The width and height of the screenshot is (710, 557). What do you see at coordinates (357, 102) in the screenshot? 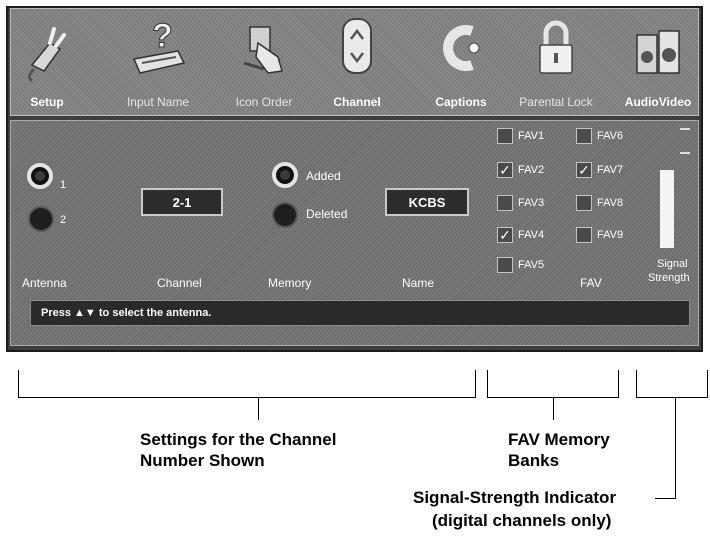
I see `menu-label: Channel` at bounding box center [357, 102].